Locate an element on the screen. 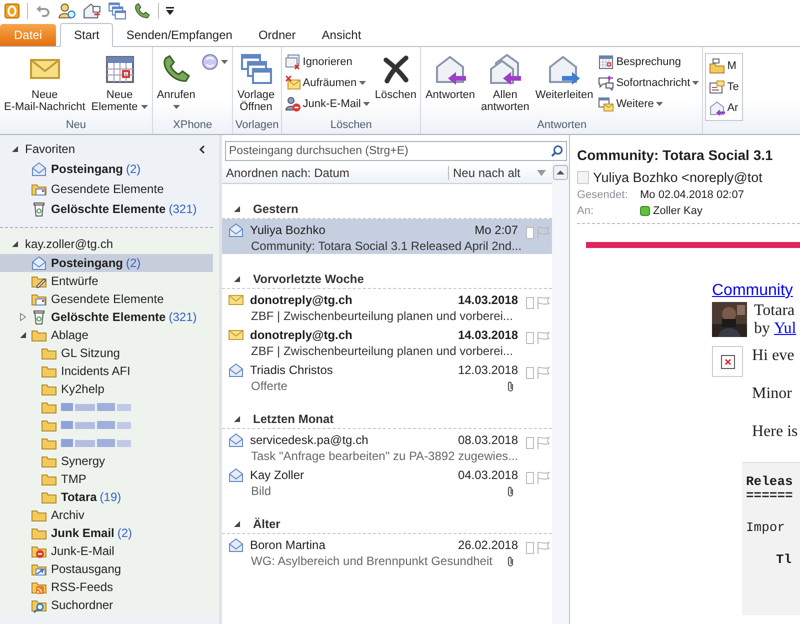 This screenshot has width=800, height=624. sort-order-button: Neu nach alt is located at coordinates (492, 173).